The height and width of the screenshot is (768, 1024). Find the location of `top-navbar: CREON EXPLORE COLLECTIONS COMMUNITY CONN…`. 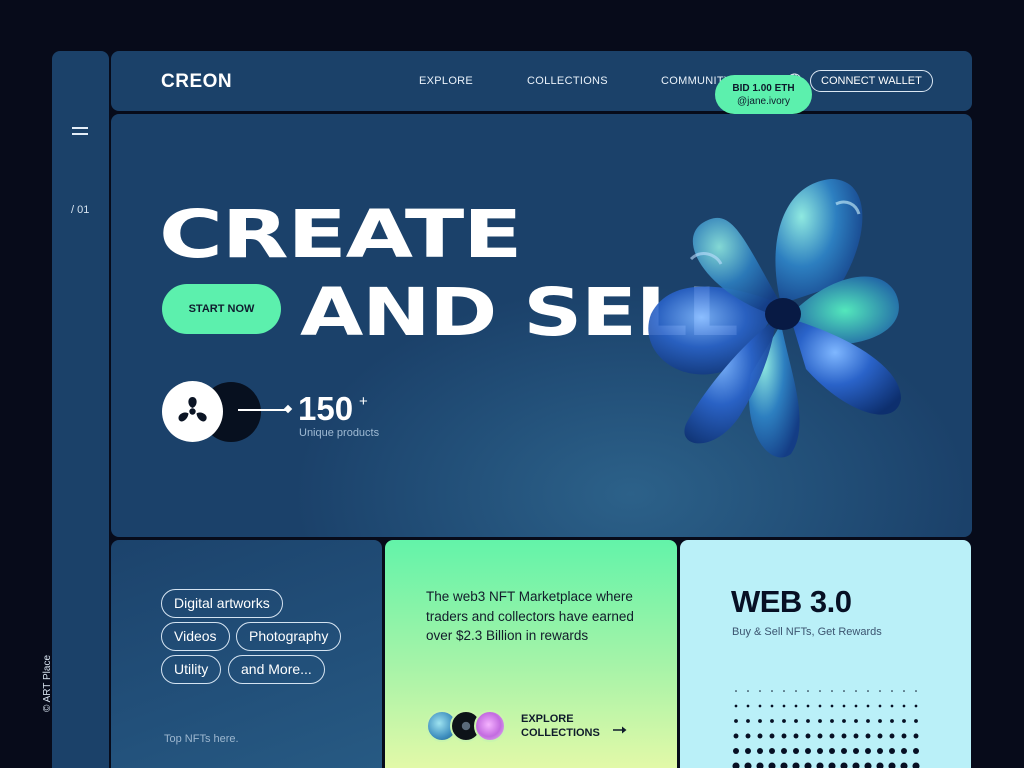

top-navbar: CREON EXPLORE COLLECTIONS COMMUNITY CONN… is located at coordinates (541, 81).